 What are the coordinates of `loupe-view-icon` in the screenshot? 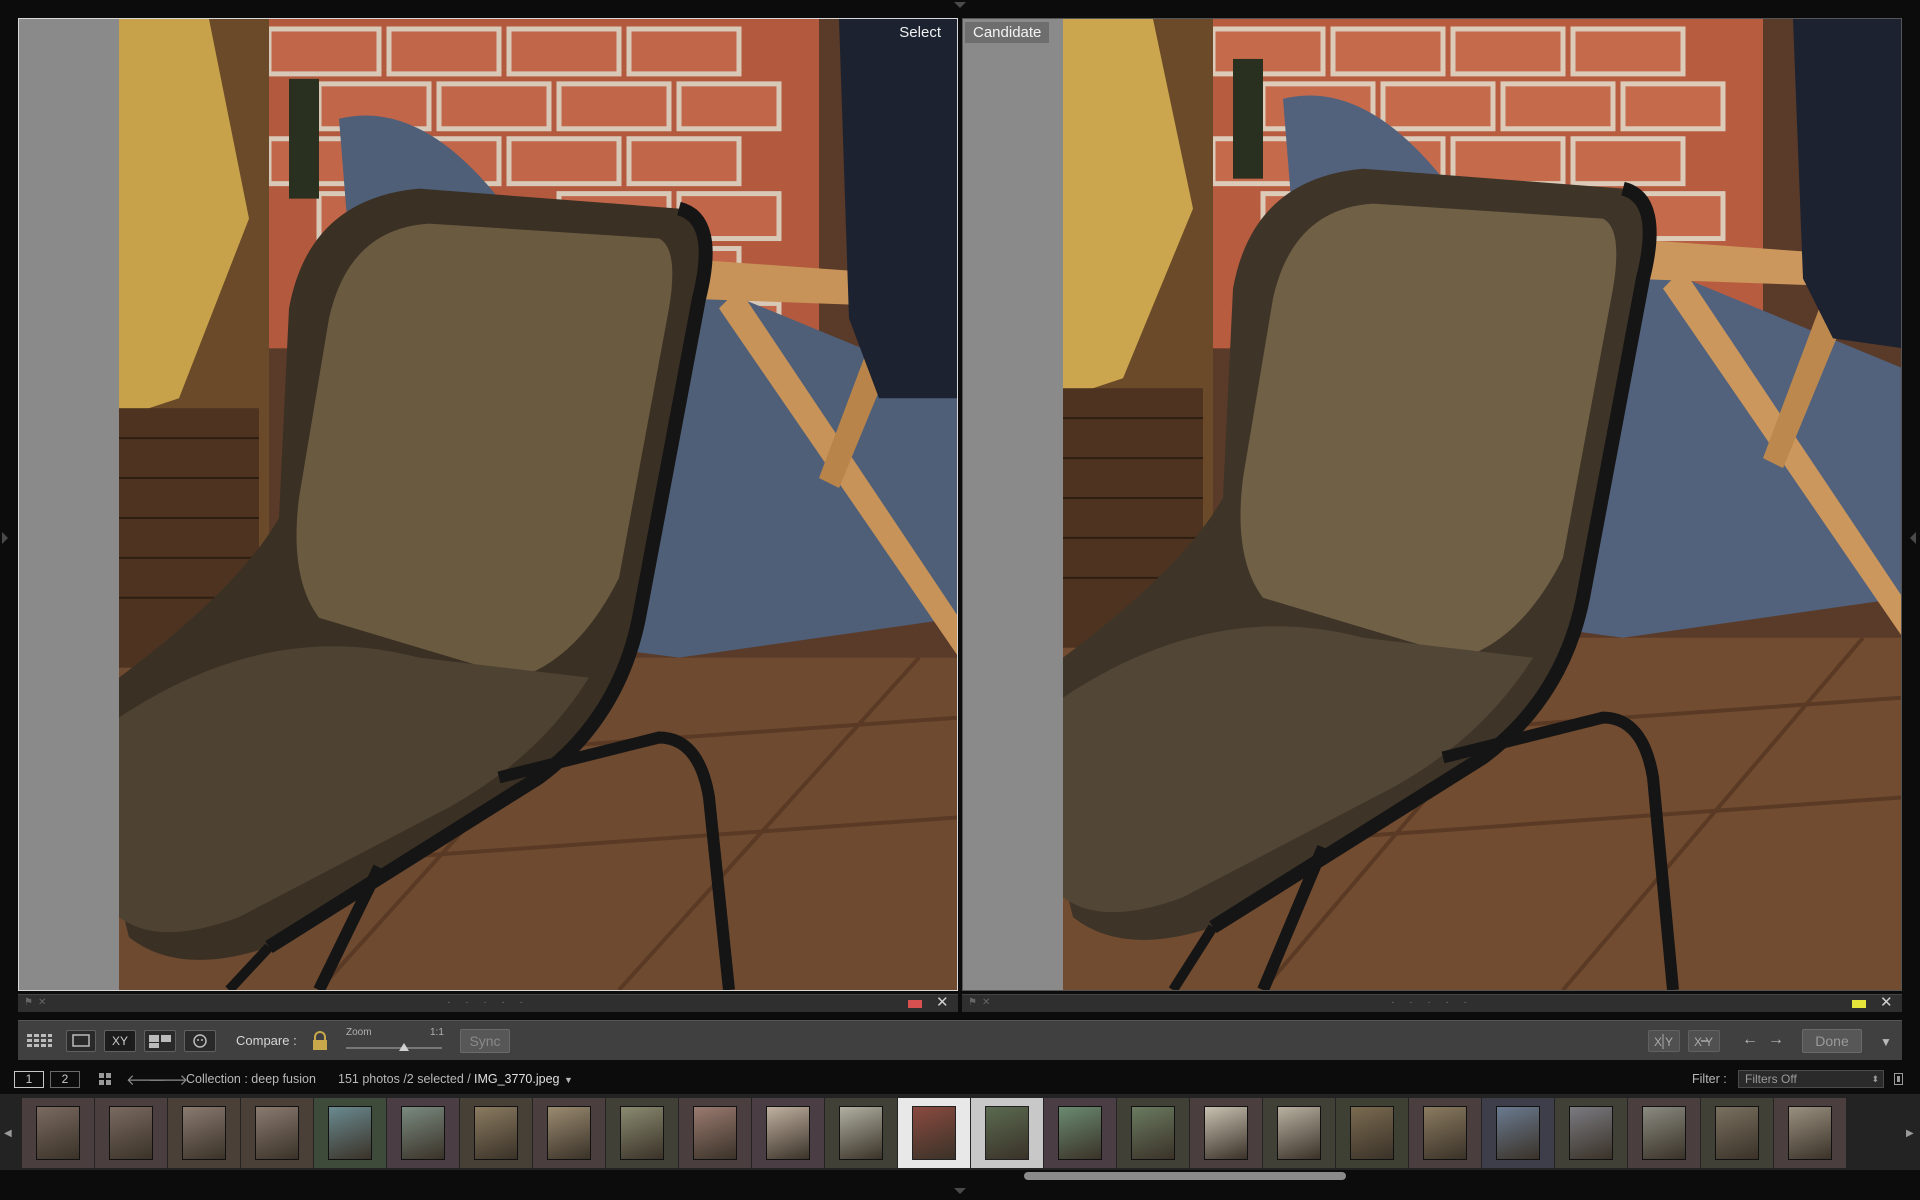 It's located at (81, 1041).